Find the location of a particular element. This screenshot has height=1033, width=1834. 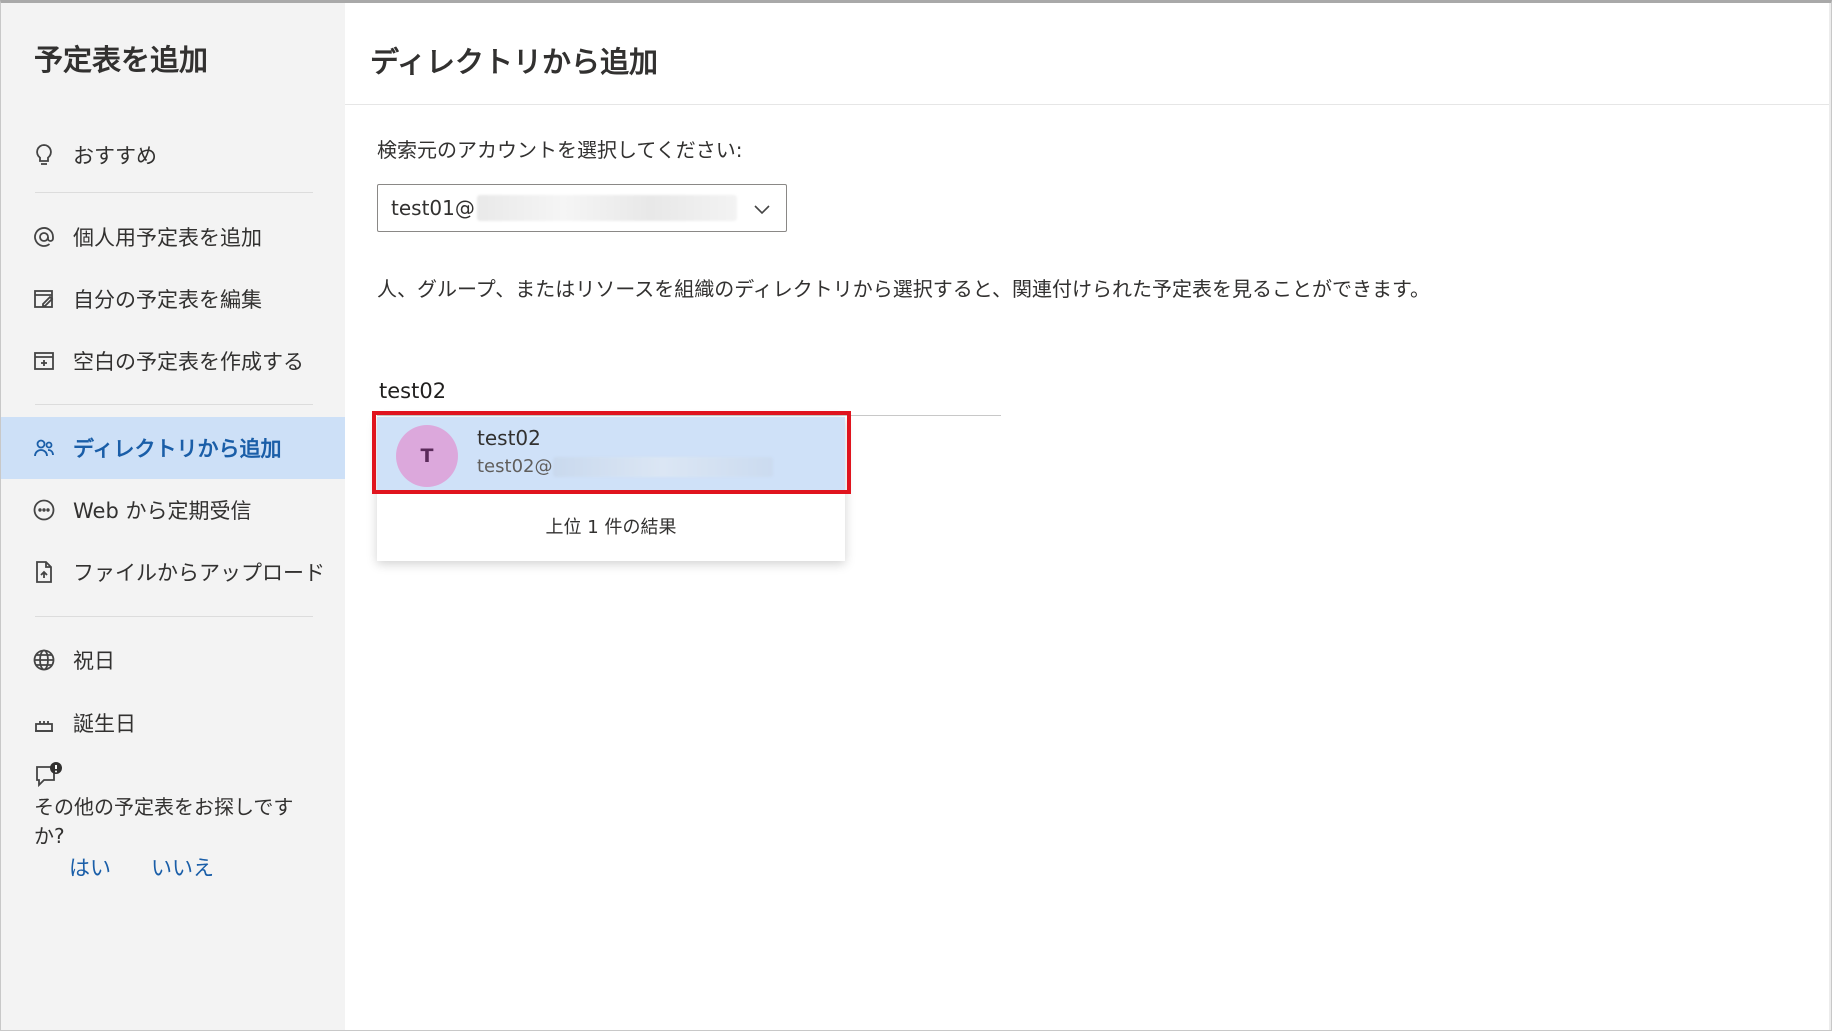

at-sign-icon is located at coordinates (44, 237).